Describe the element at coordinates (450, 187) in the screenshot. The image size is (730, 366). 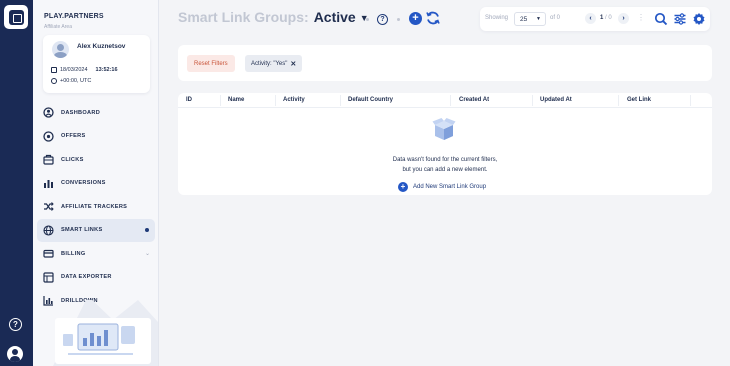
I see `add-smart-link-group-label: Add New Smart Link Group` at that location.